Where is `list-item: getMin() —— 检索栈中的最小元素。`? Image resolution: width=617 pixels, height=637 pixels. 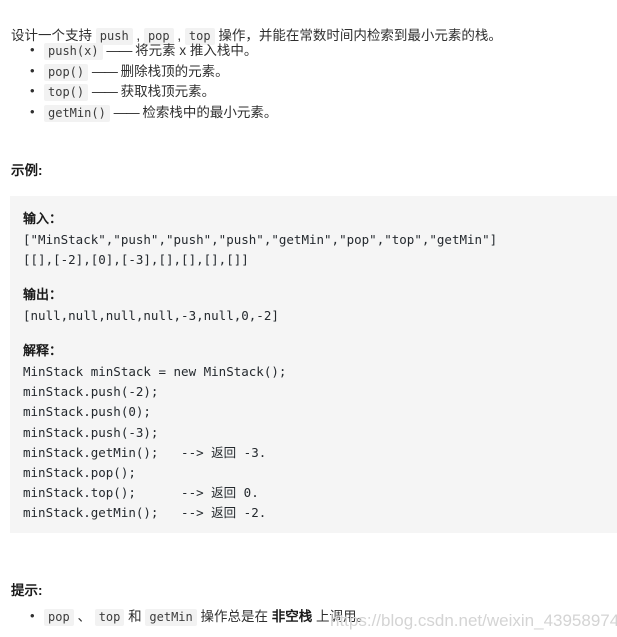 list-item: getMin() —— 检索栈中的最小元素。 is located at coordinates (317, 113).